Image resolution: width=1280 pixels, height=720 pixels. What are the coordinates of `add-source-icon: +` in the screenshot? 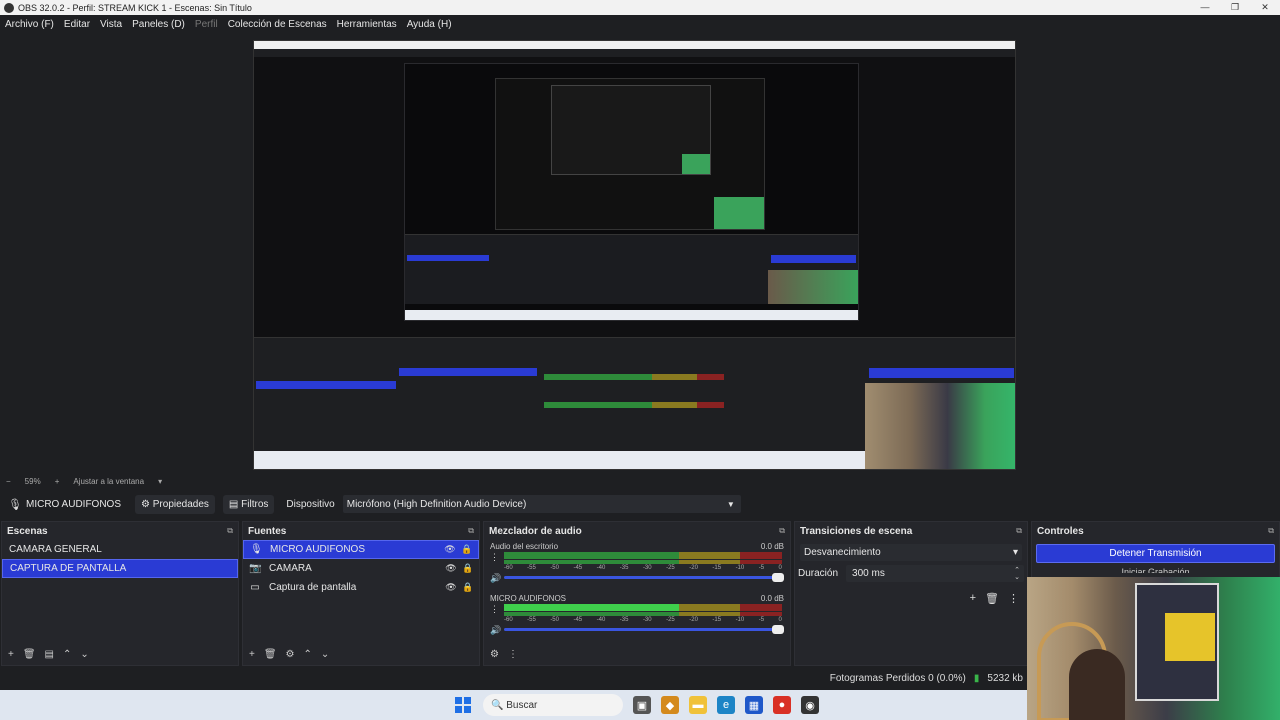 It's located at (252, 654).